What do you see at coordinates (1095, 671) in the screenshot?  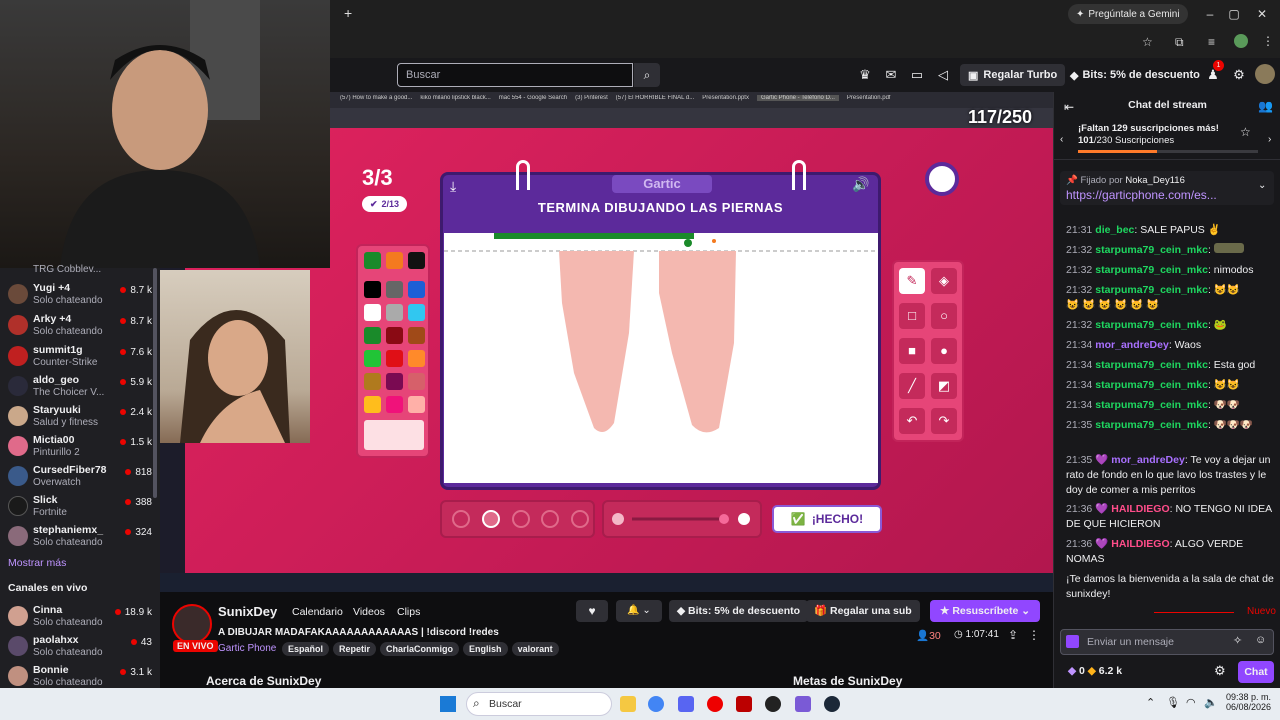 I see `channel-points: ◆ 0 ◆ 6.2 k` at bounding box center [1095, 671].